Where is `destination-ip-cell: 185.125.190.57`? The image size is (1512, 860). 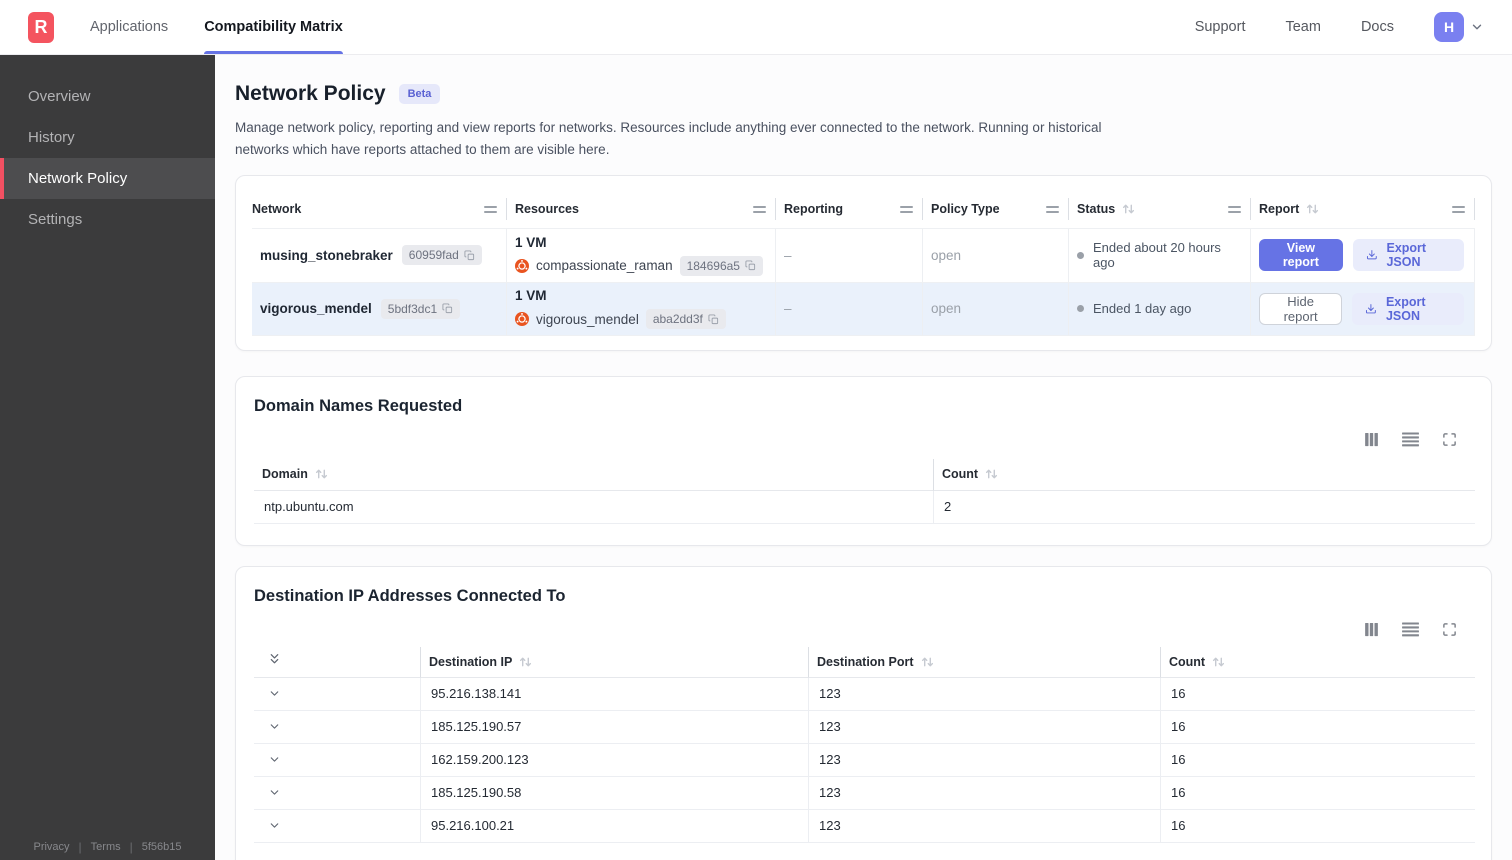
destination-ip-cell: 185.125.190.57 is located at coordinates (614, 727).